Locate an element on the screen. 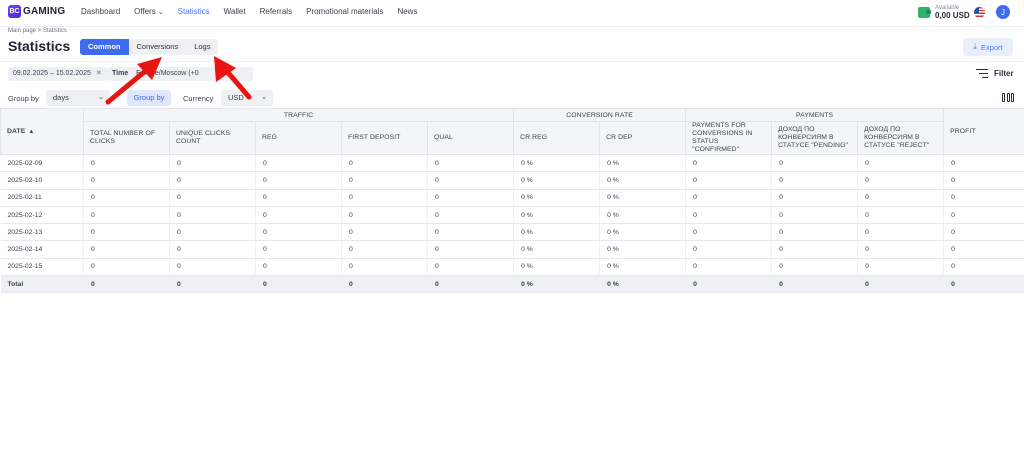 Image resolution: width=1024 pixels, height=464 pixels. total-cell-profit: 0 is located at coordinates (983, 284).